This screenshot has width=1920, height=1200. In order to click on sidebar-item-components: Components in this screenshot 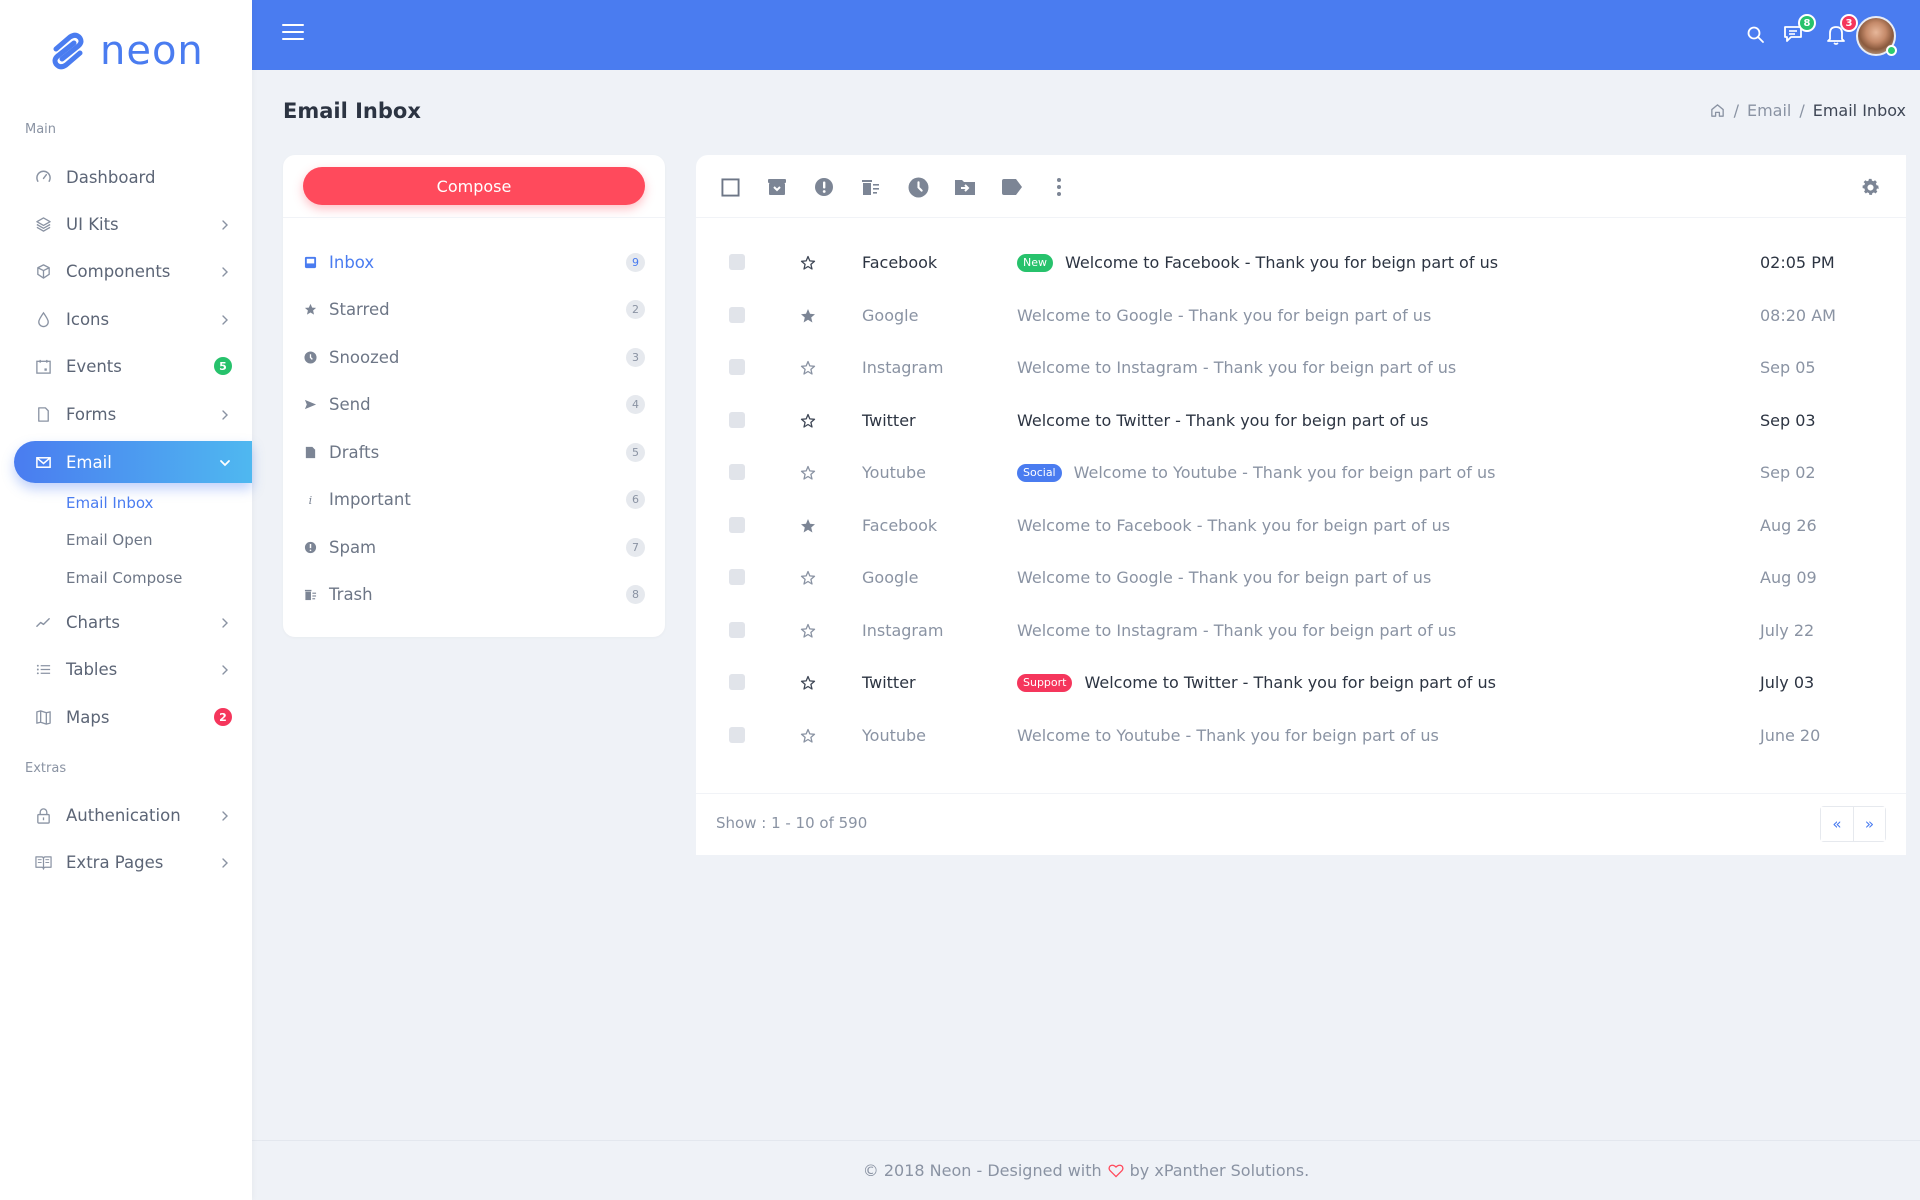, I will do `click(133, 271)`.